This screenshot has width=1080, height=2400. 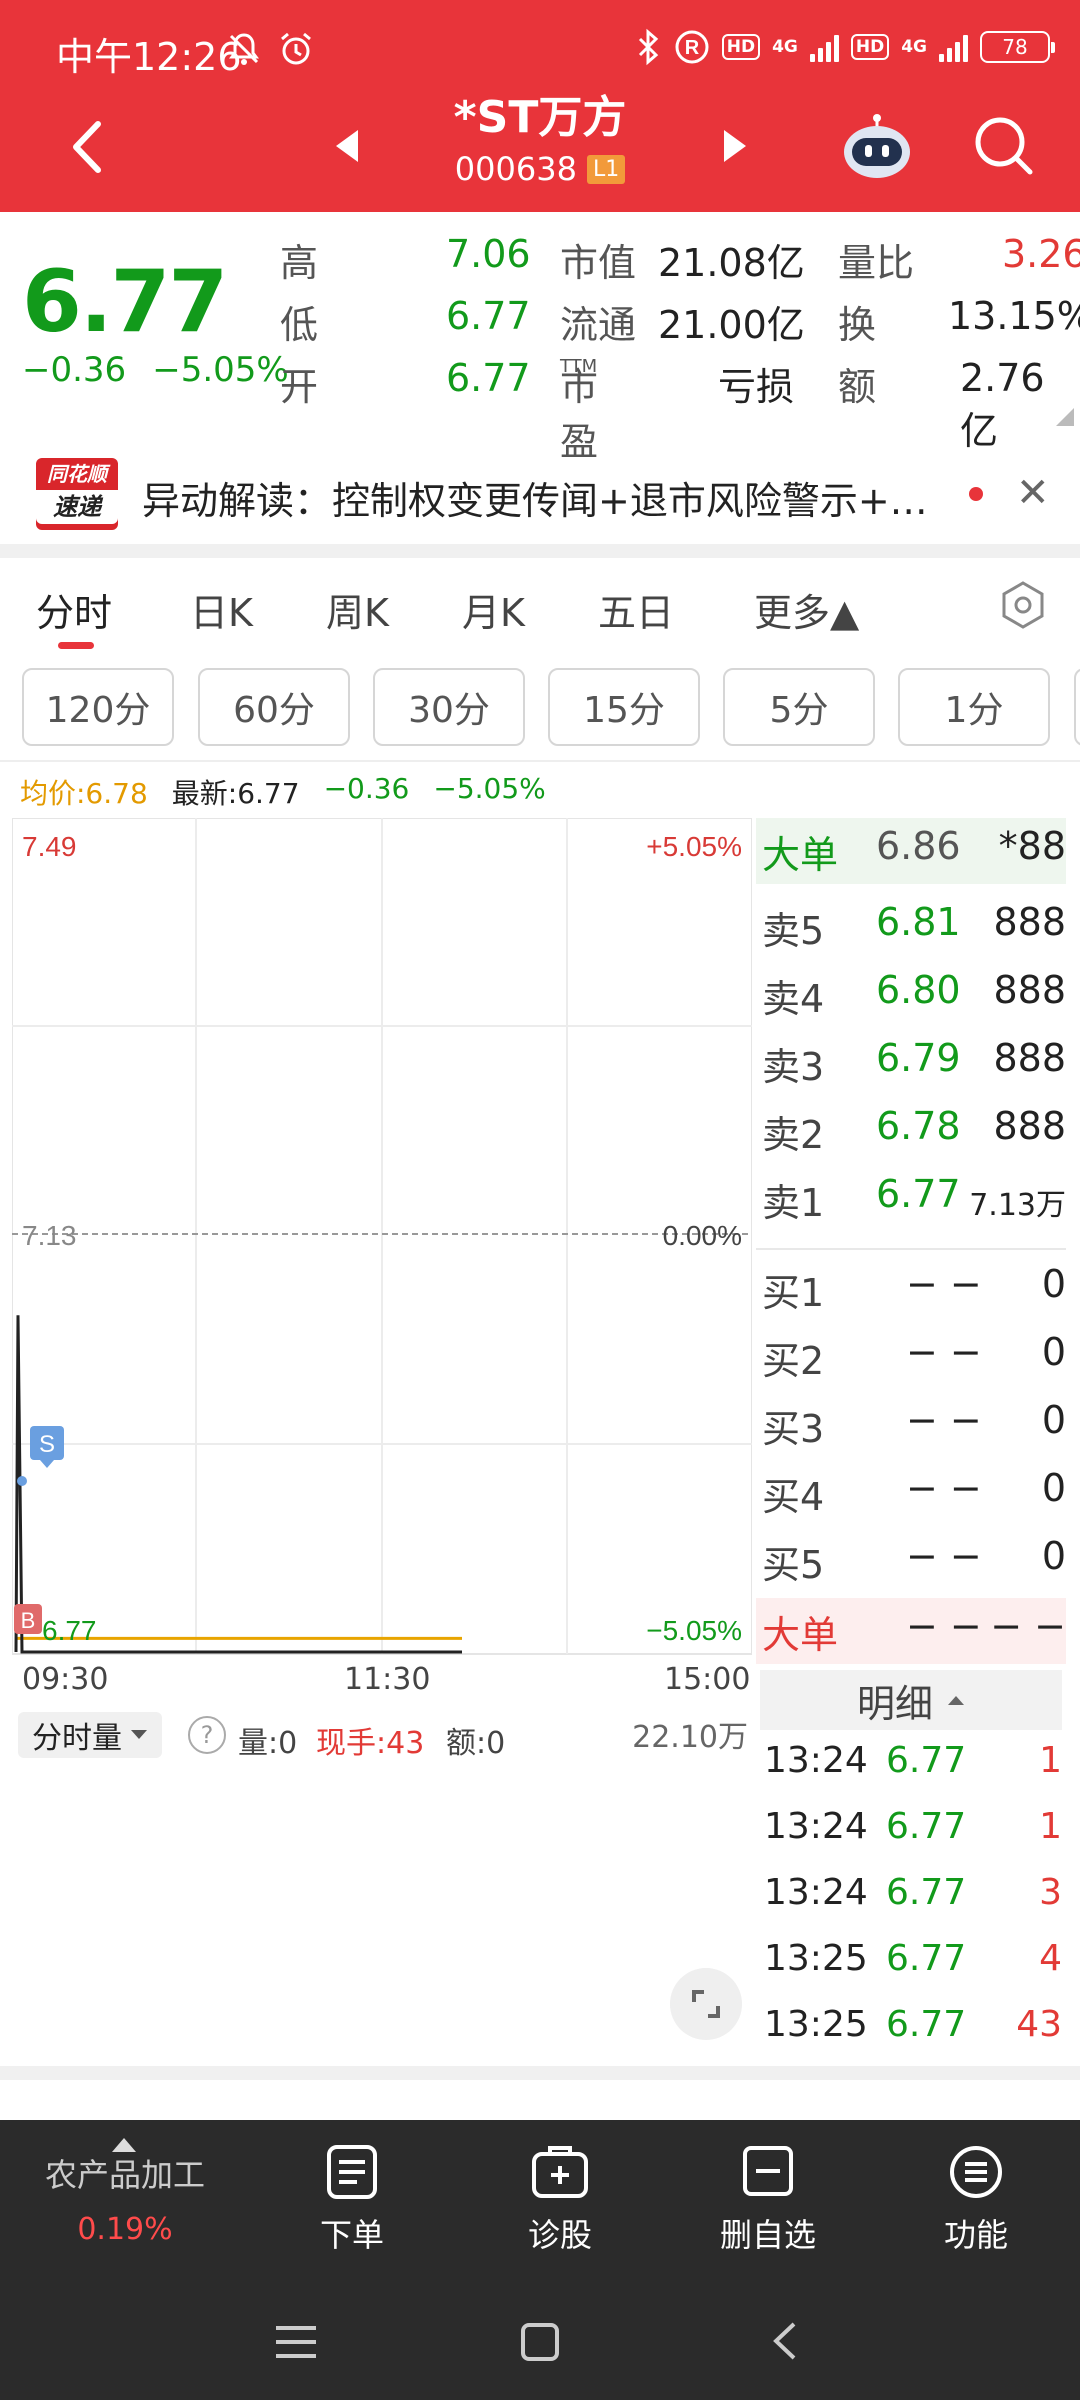 What do you see at coordinates (806, 609) in the screenshot?
I see `tab-more: 更多▲` at bounding box center [806, 609].